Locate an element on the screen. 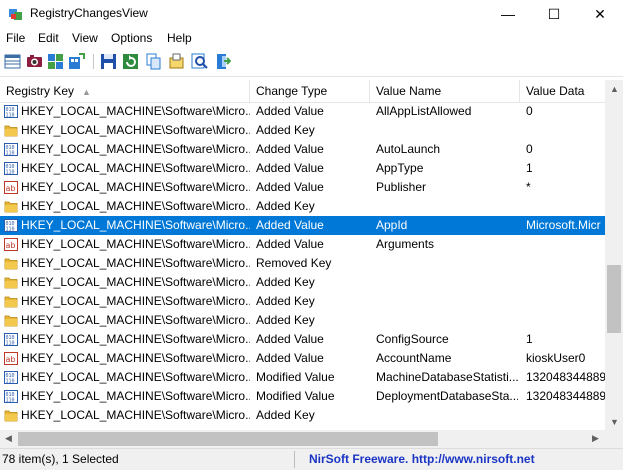  copy-icon is located at coordinates (153, 61).